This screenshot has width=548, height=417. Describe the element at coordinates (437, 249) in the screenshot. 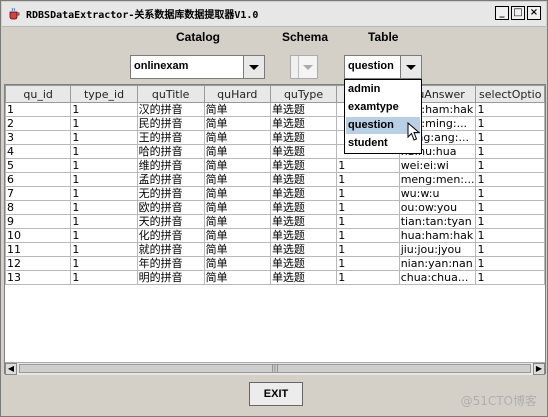

I see `table-cell: jiu:jou:jyou` at that location.